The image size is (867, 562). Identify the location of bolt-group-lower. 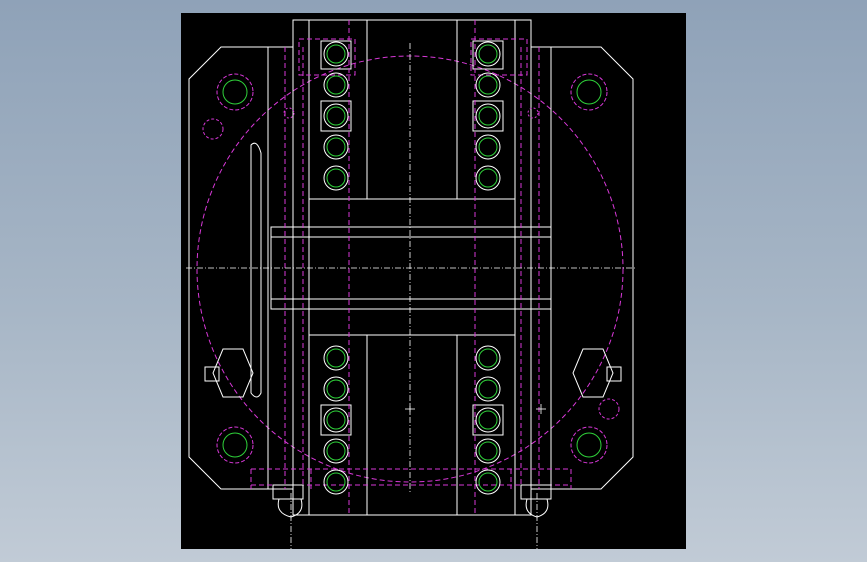
(412, 420).